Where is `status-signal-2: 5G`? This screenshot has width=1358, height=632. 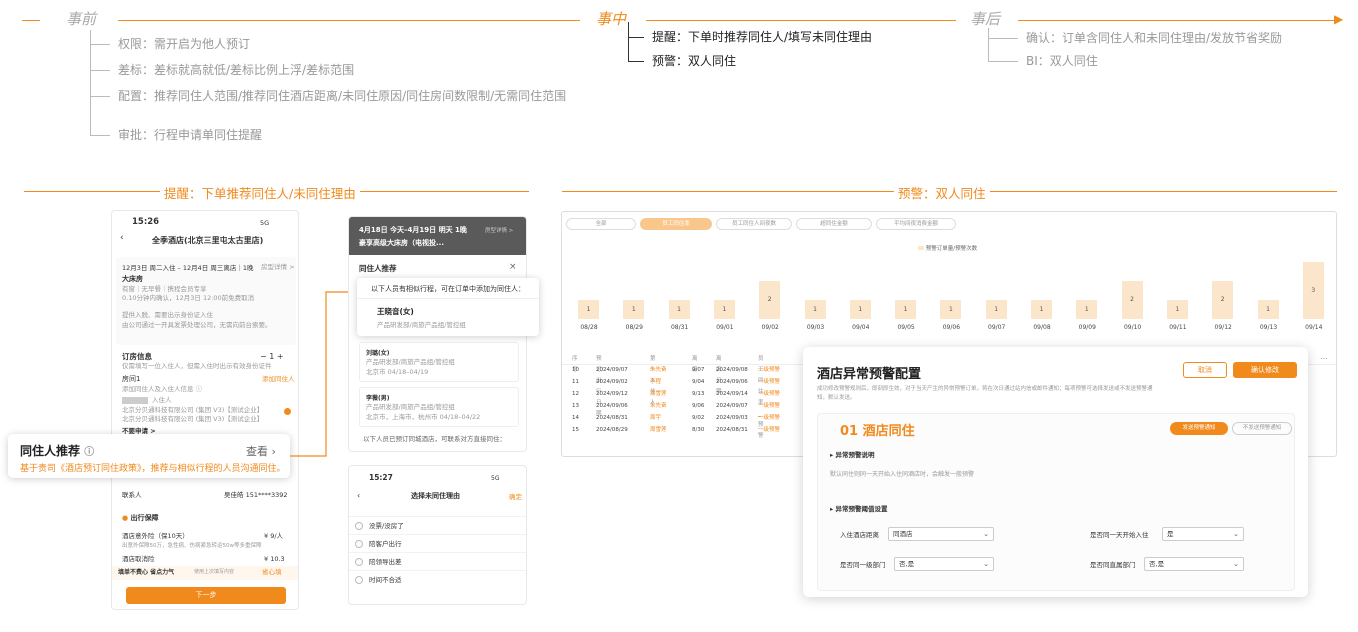 status-signal-2: 5G is located at coordinates (495, 478).